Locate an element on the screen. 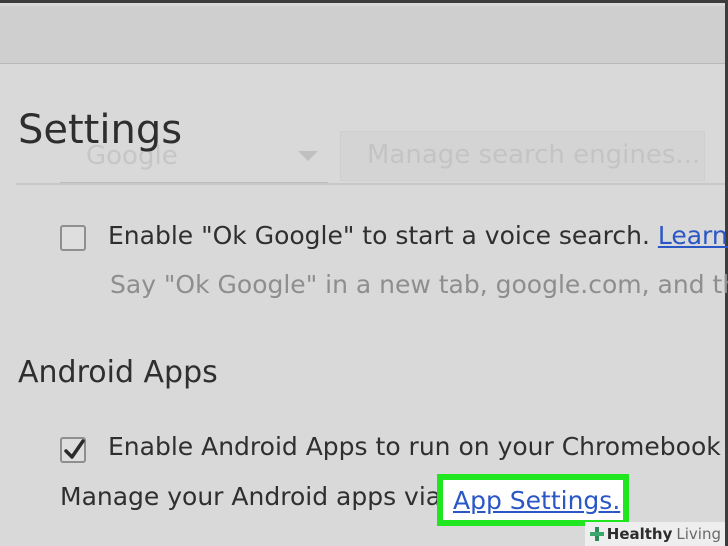 This screenshot has height=546, width=728. enable-android-apps-checkbox is located at coordinates (73, 450).